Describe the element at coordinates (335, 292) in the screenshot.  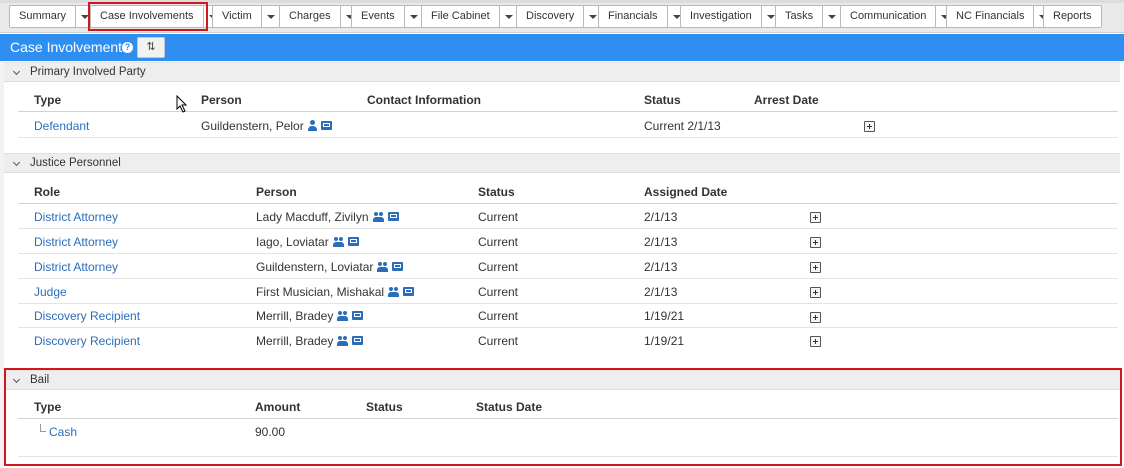
I see `person-cell: First Musician, Mishakal` at that location.